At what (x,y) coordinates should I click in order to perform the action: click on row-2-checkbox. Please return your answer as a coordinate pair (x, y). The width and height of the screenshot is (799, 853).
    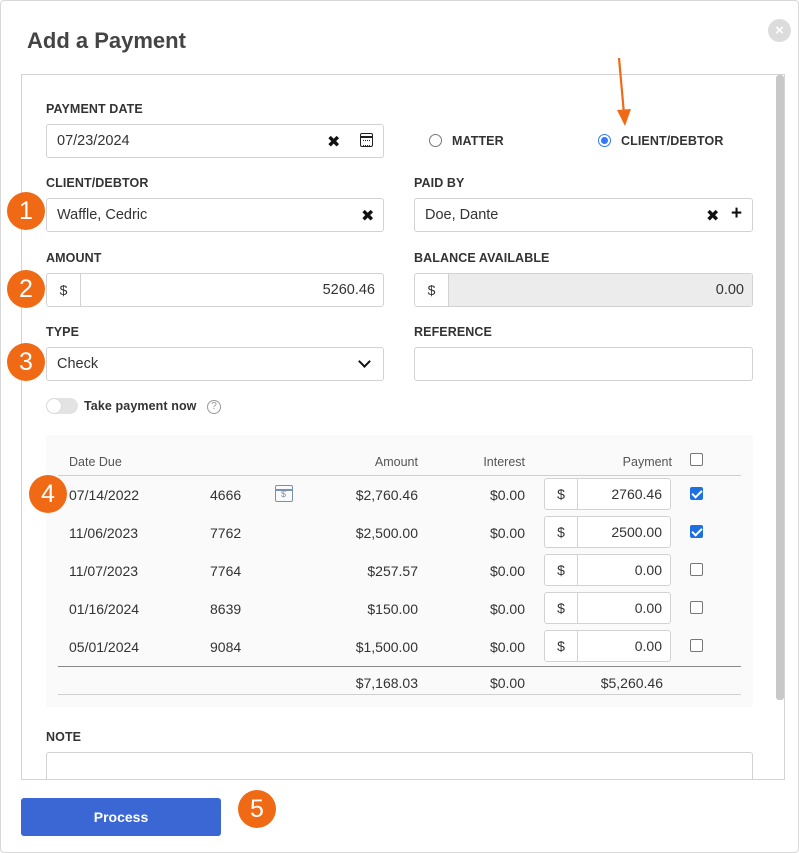
    Looking at the image, I should click on (696, 531).